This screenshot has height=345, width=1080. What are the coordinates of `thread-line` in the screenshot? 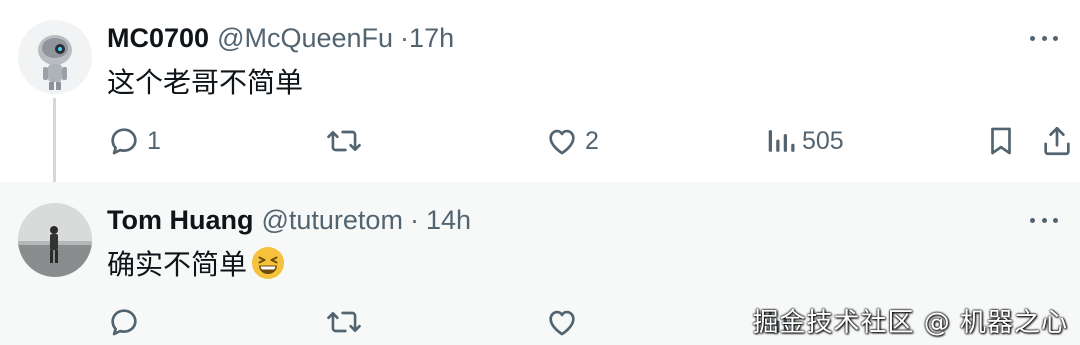 It's located at (54, 146).